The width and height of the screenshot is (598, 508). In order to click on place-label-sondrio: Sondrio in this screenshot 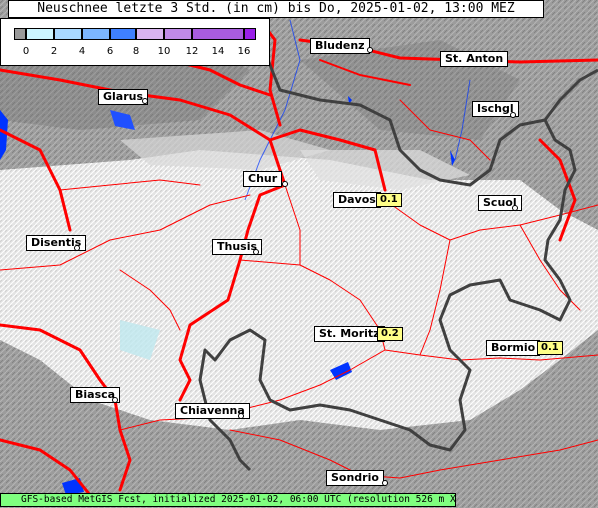, I will do `click(355, 478)`.